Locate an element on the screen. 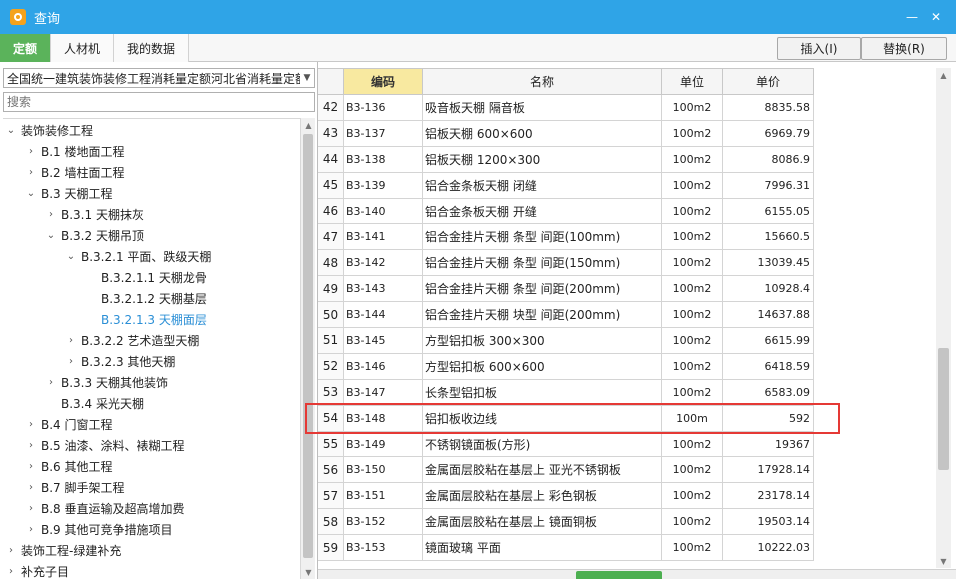 The width and height of the screenshot is (956, 579). search-input is located at coordinates (159, 102).